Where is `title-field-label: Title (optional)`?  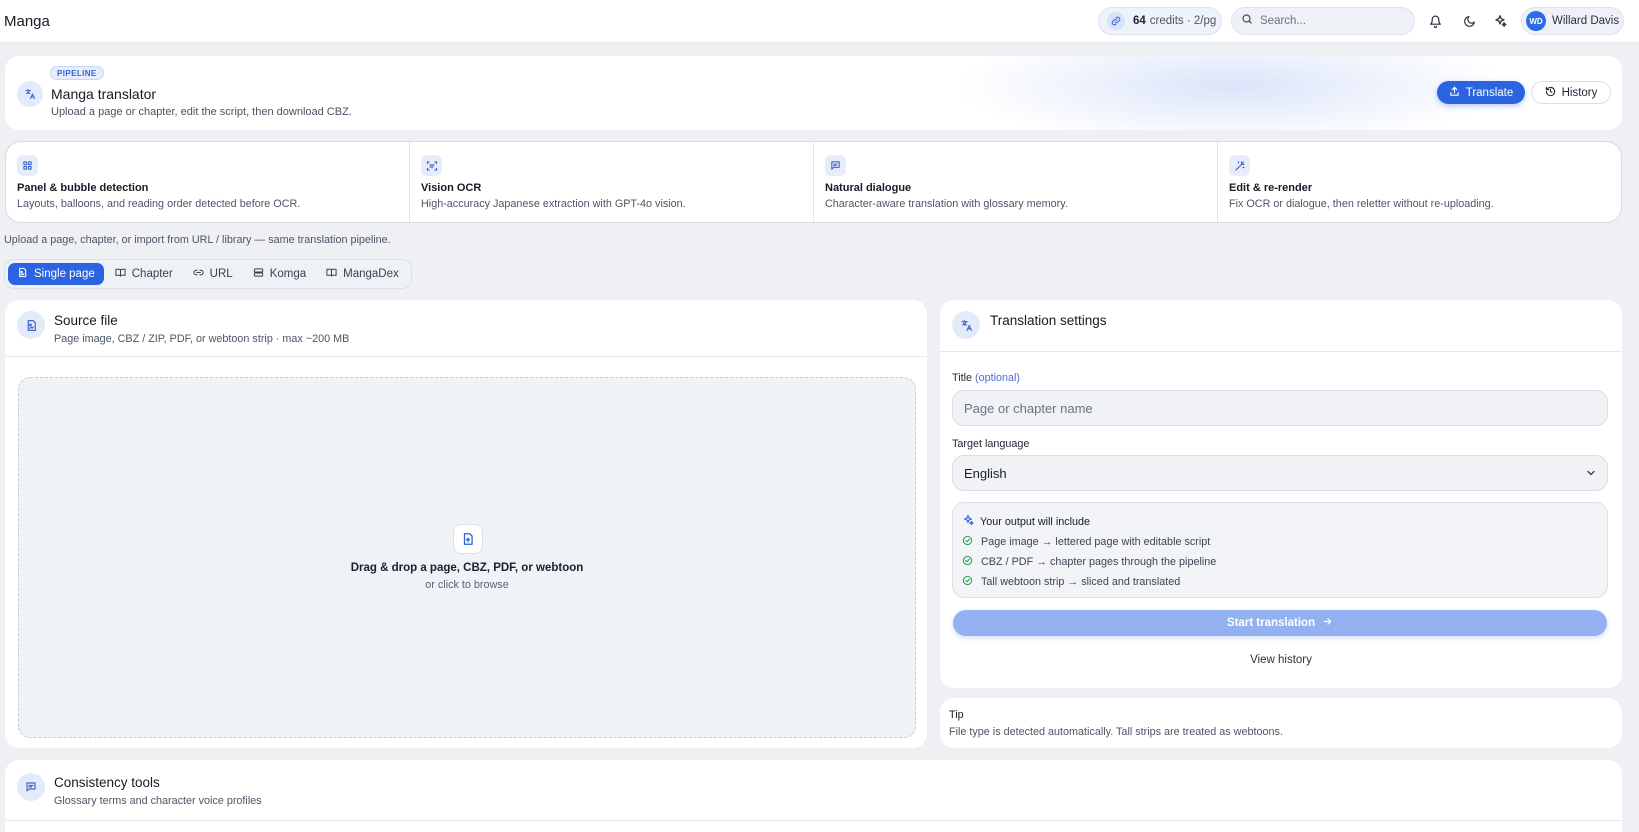
title-field-label: Title (optional) is located at coordinates (986, 378).